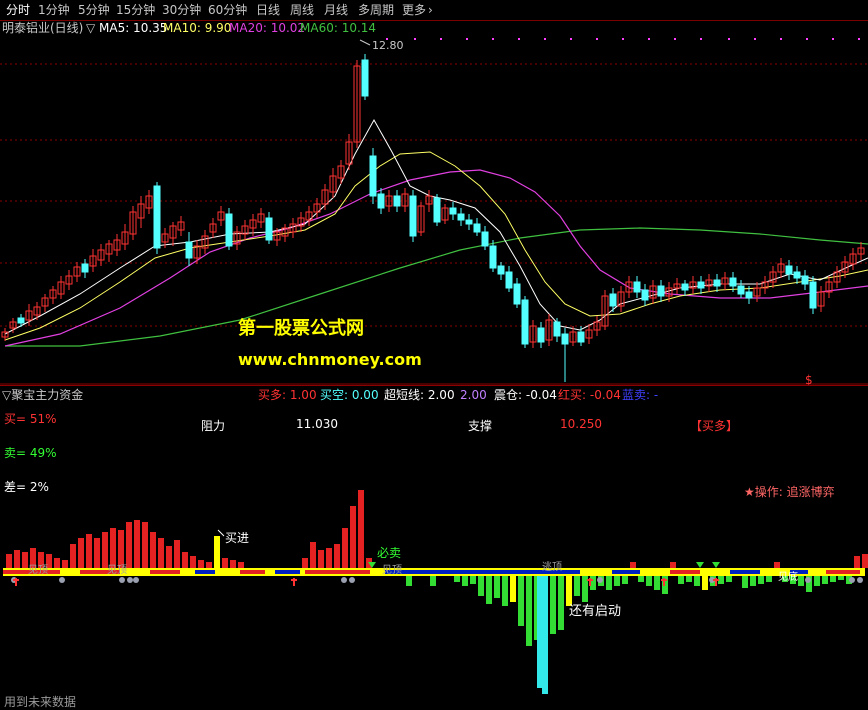 The image size is (868, 710). Describe the element at coordinates (430, 10) in the screenshot. I see `more-arrow-icon: ›` at that location.